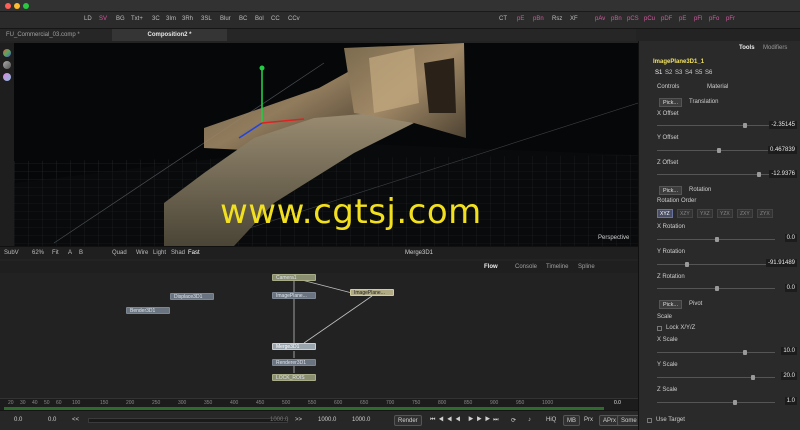 This screenshot has width=800, height=430. Describe the element at coordinates (790, 288) in the screenshot. I see `z-rotation-value: 0.0` at that location.